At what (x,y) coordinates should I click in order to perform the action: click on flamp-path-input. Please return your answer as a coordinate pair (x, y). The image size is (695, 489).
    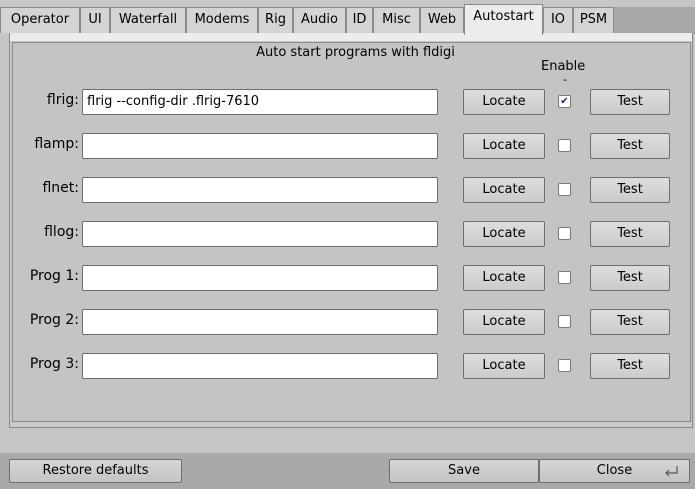
    Looking at the image, I should click on (260, 146).